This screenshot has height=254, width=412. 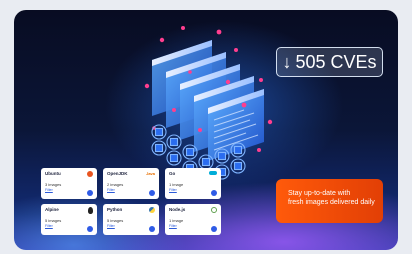 I want to click on tile-count: 3 images, so click(x=53, y=184).